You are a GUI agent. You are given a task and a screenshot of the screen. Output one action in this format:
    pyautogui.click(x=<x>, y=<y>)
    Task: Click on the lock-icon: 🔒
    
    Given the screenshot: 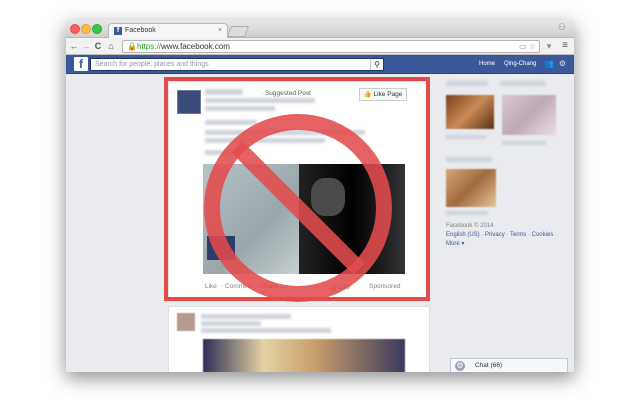 What is the action you would take?
    pyautogui.click(x=132, y=46)
    